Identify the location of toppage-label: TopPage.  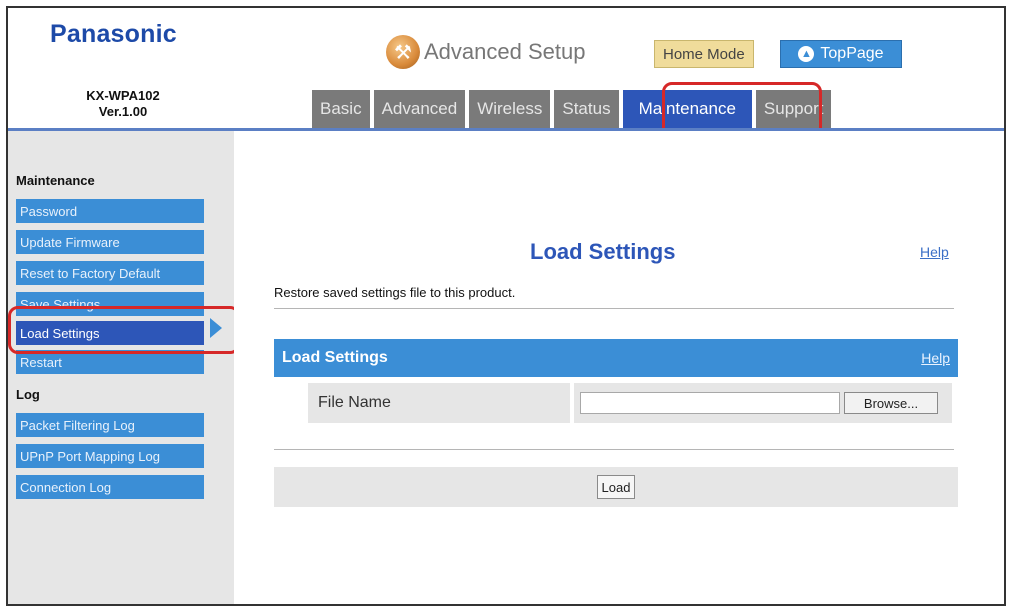
(852, 53).